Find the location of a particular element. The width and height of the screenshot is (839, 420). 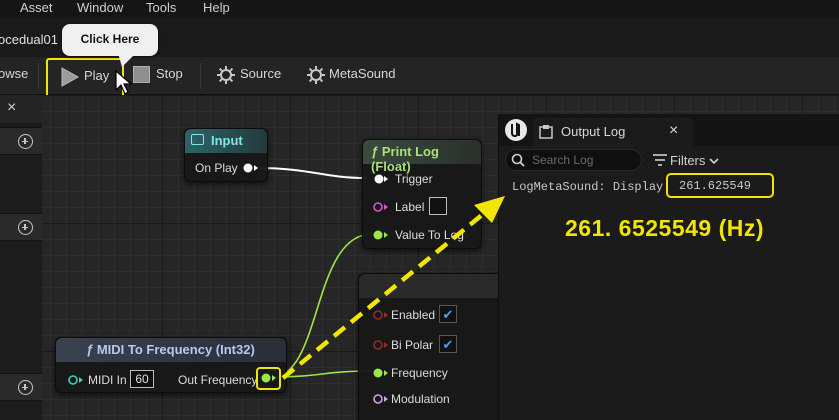

input-icon is located at coordinates (197, 139).